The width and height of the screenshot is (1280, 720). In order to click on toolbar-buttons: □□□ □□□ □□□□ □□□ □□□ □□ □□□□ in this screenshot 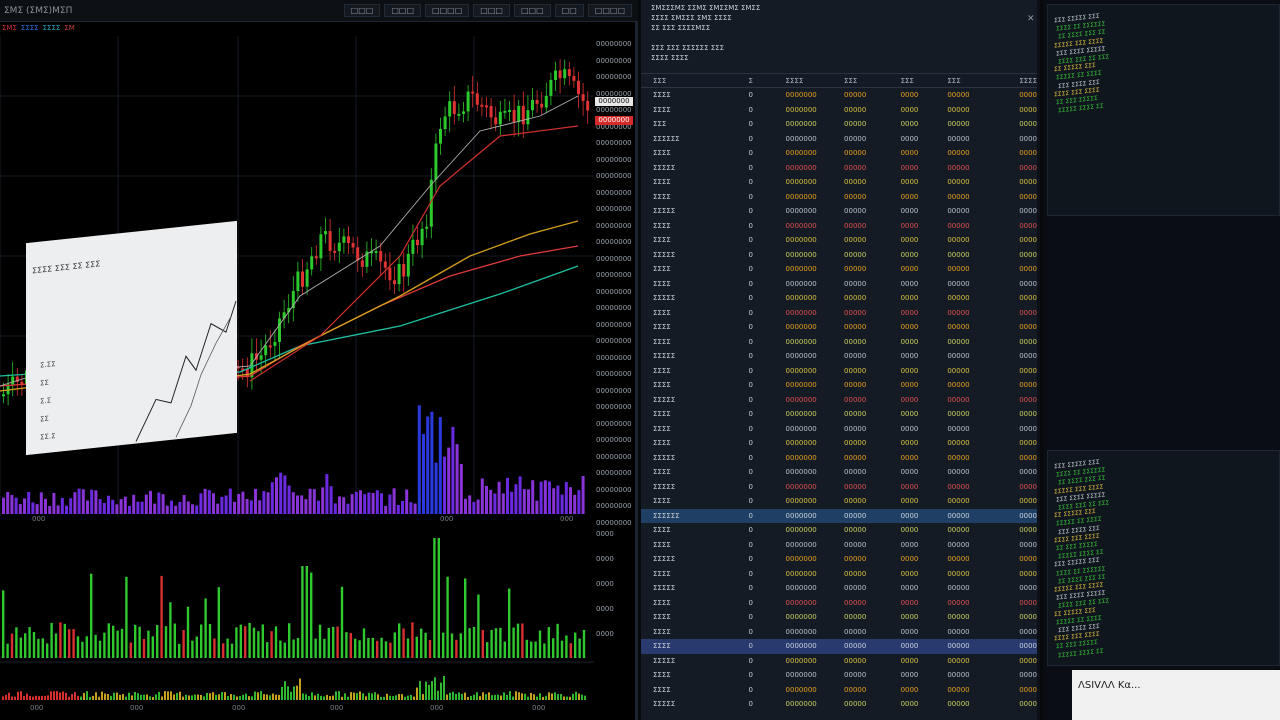, I will do `click(419, 10)`.